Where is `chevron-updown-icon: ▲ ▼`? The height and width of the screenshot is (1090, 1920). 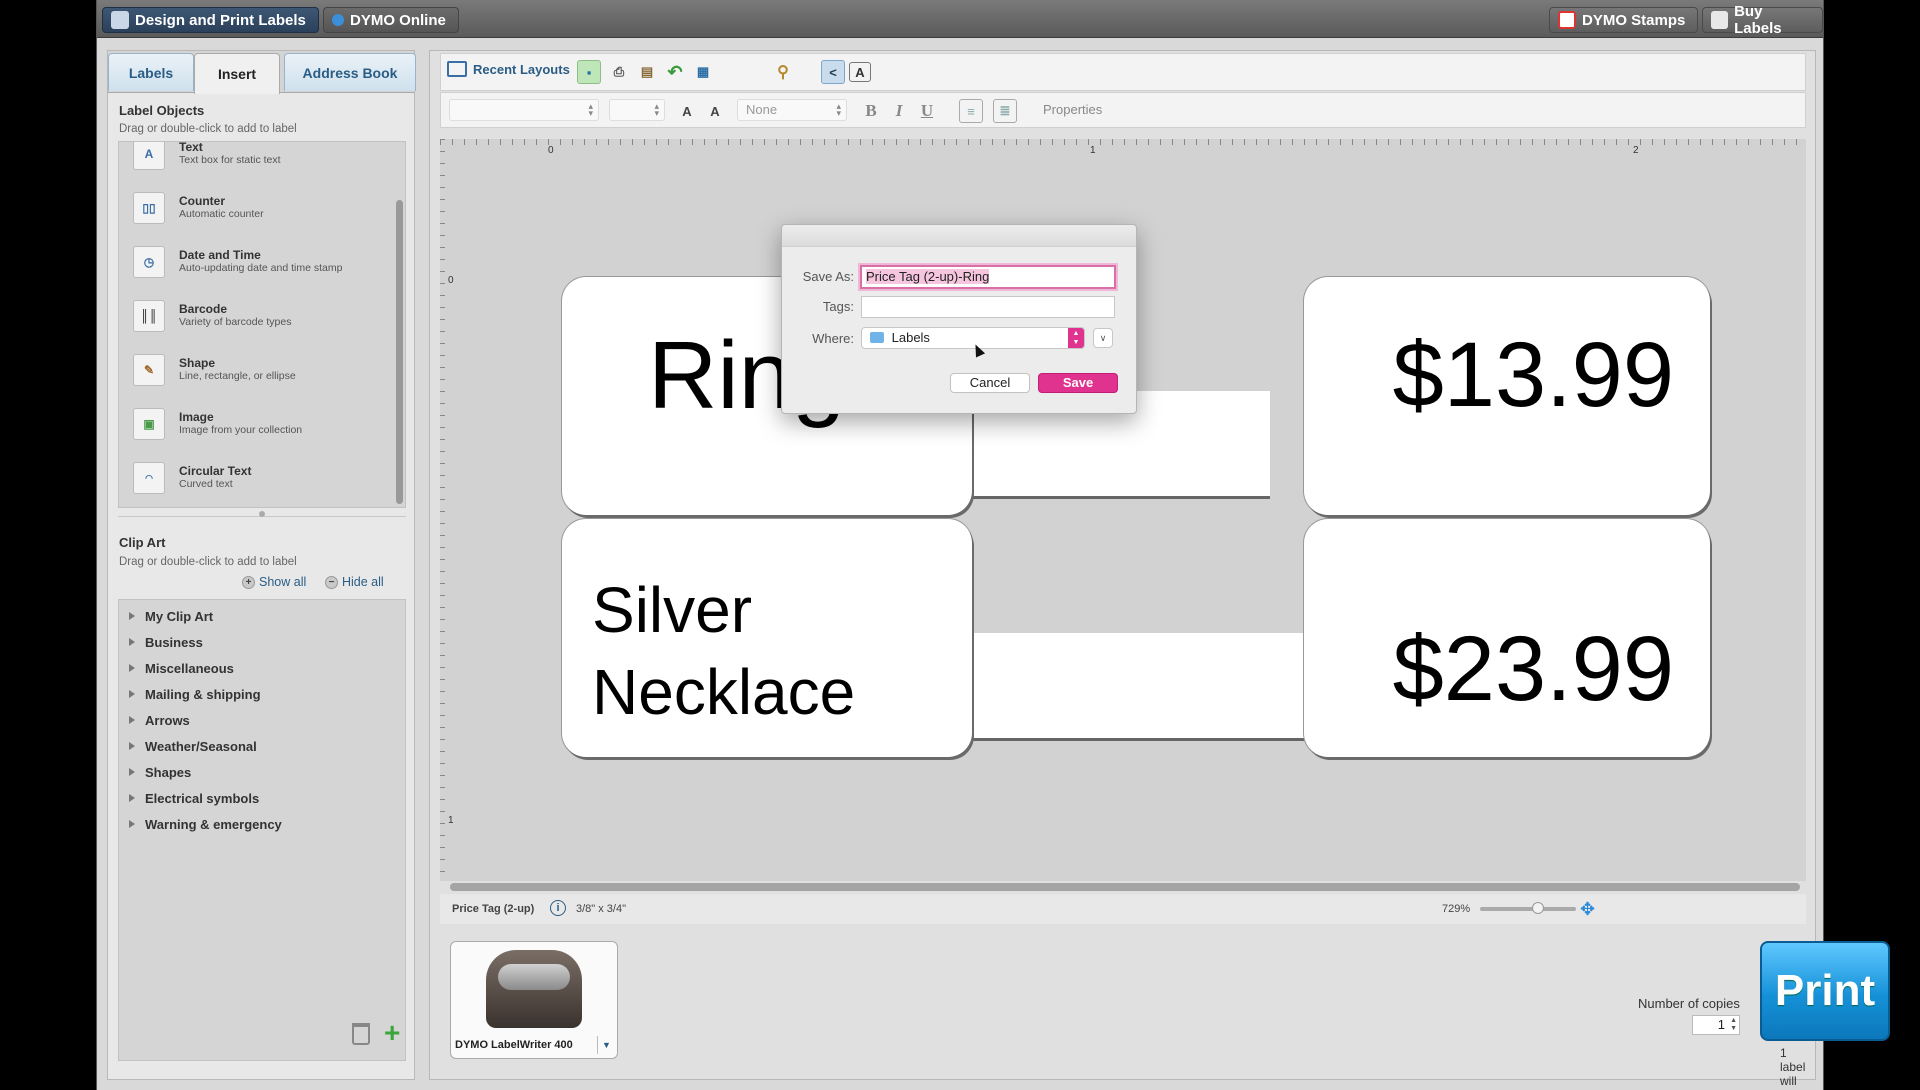 chevron-updown-icon: ▲ ▼ is located at coordinates (1076, 338).